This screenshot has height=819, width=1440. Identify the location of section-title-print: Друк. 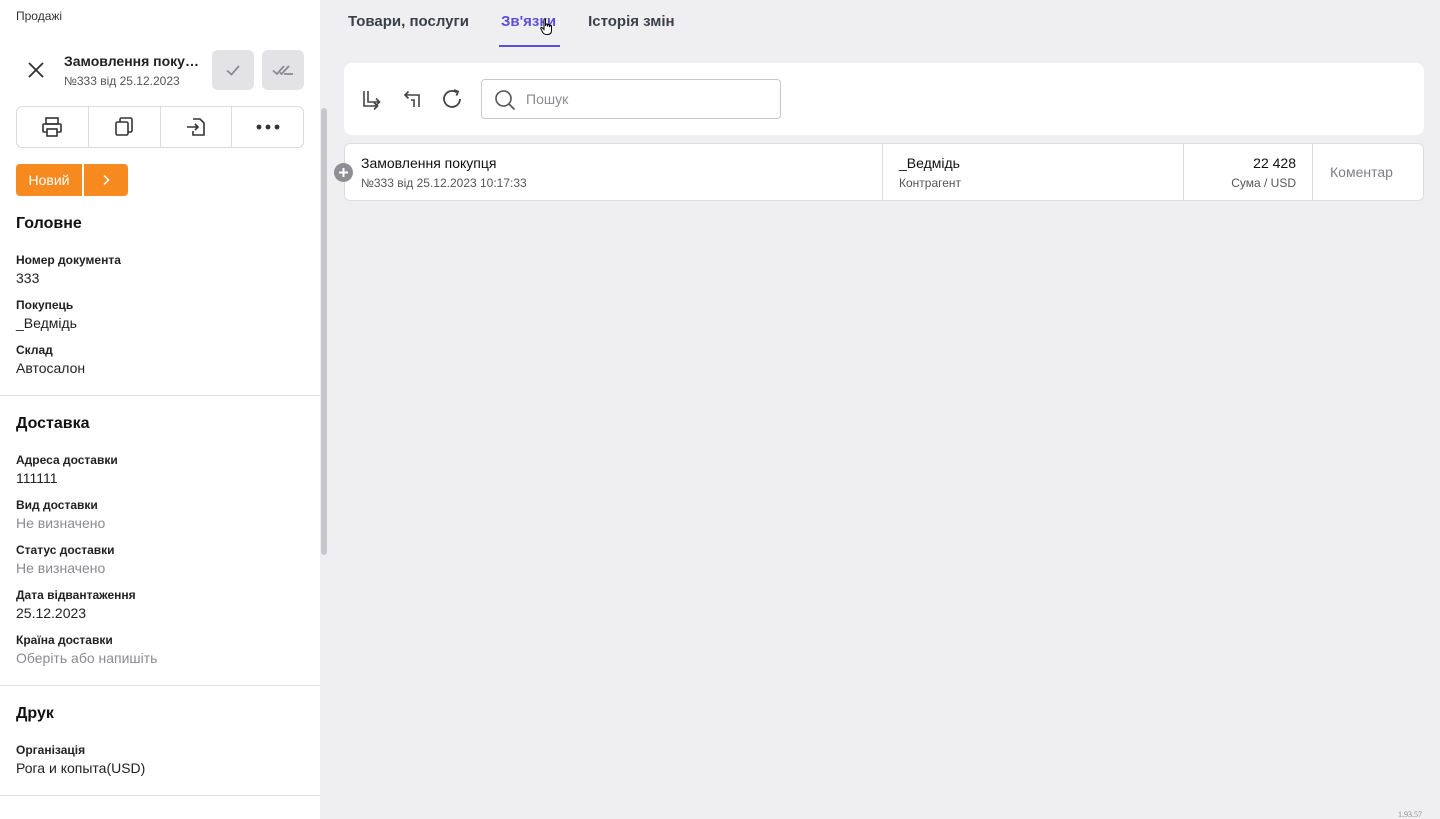
(35, 713).